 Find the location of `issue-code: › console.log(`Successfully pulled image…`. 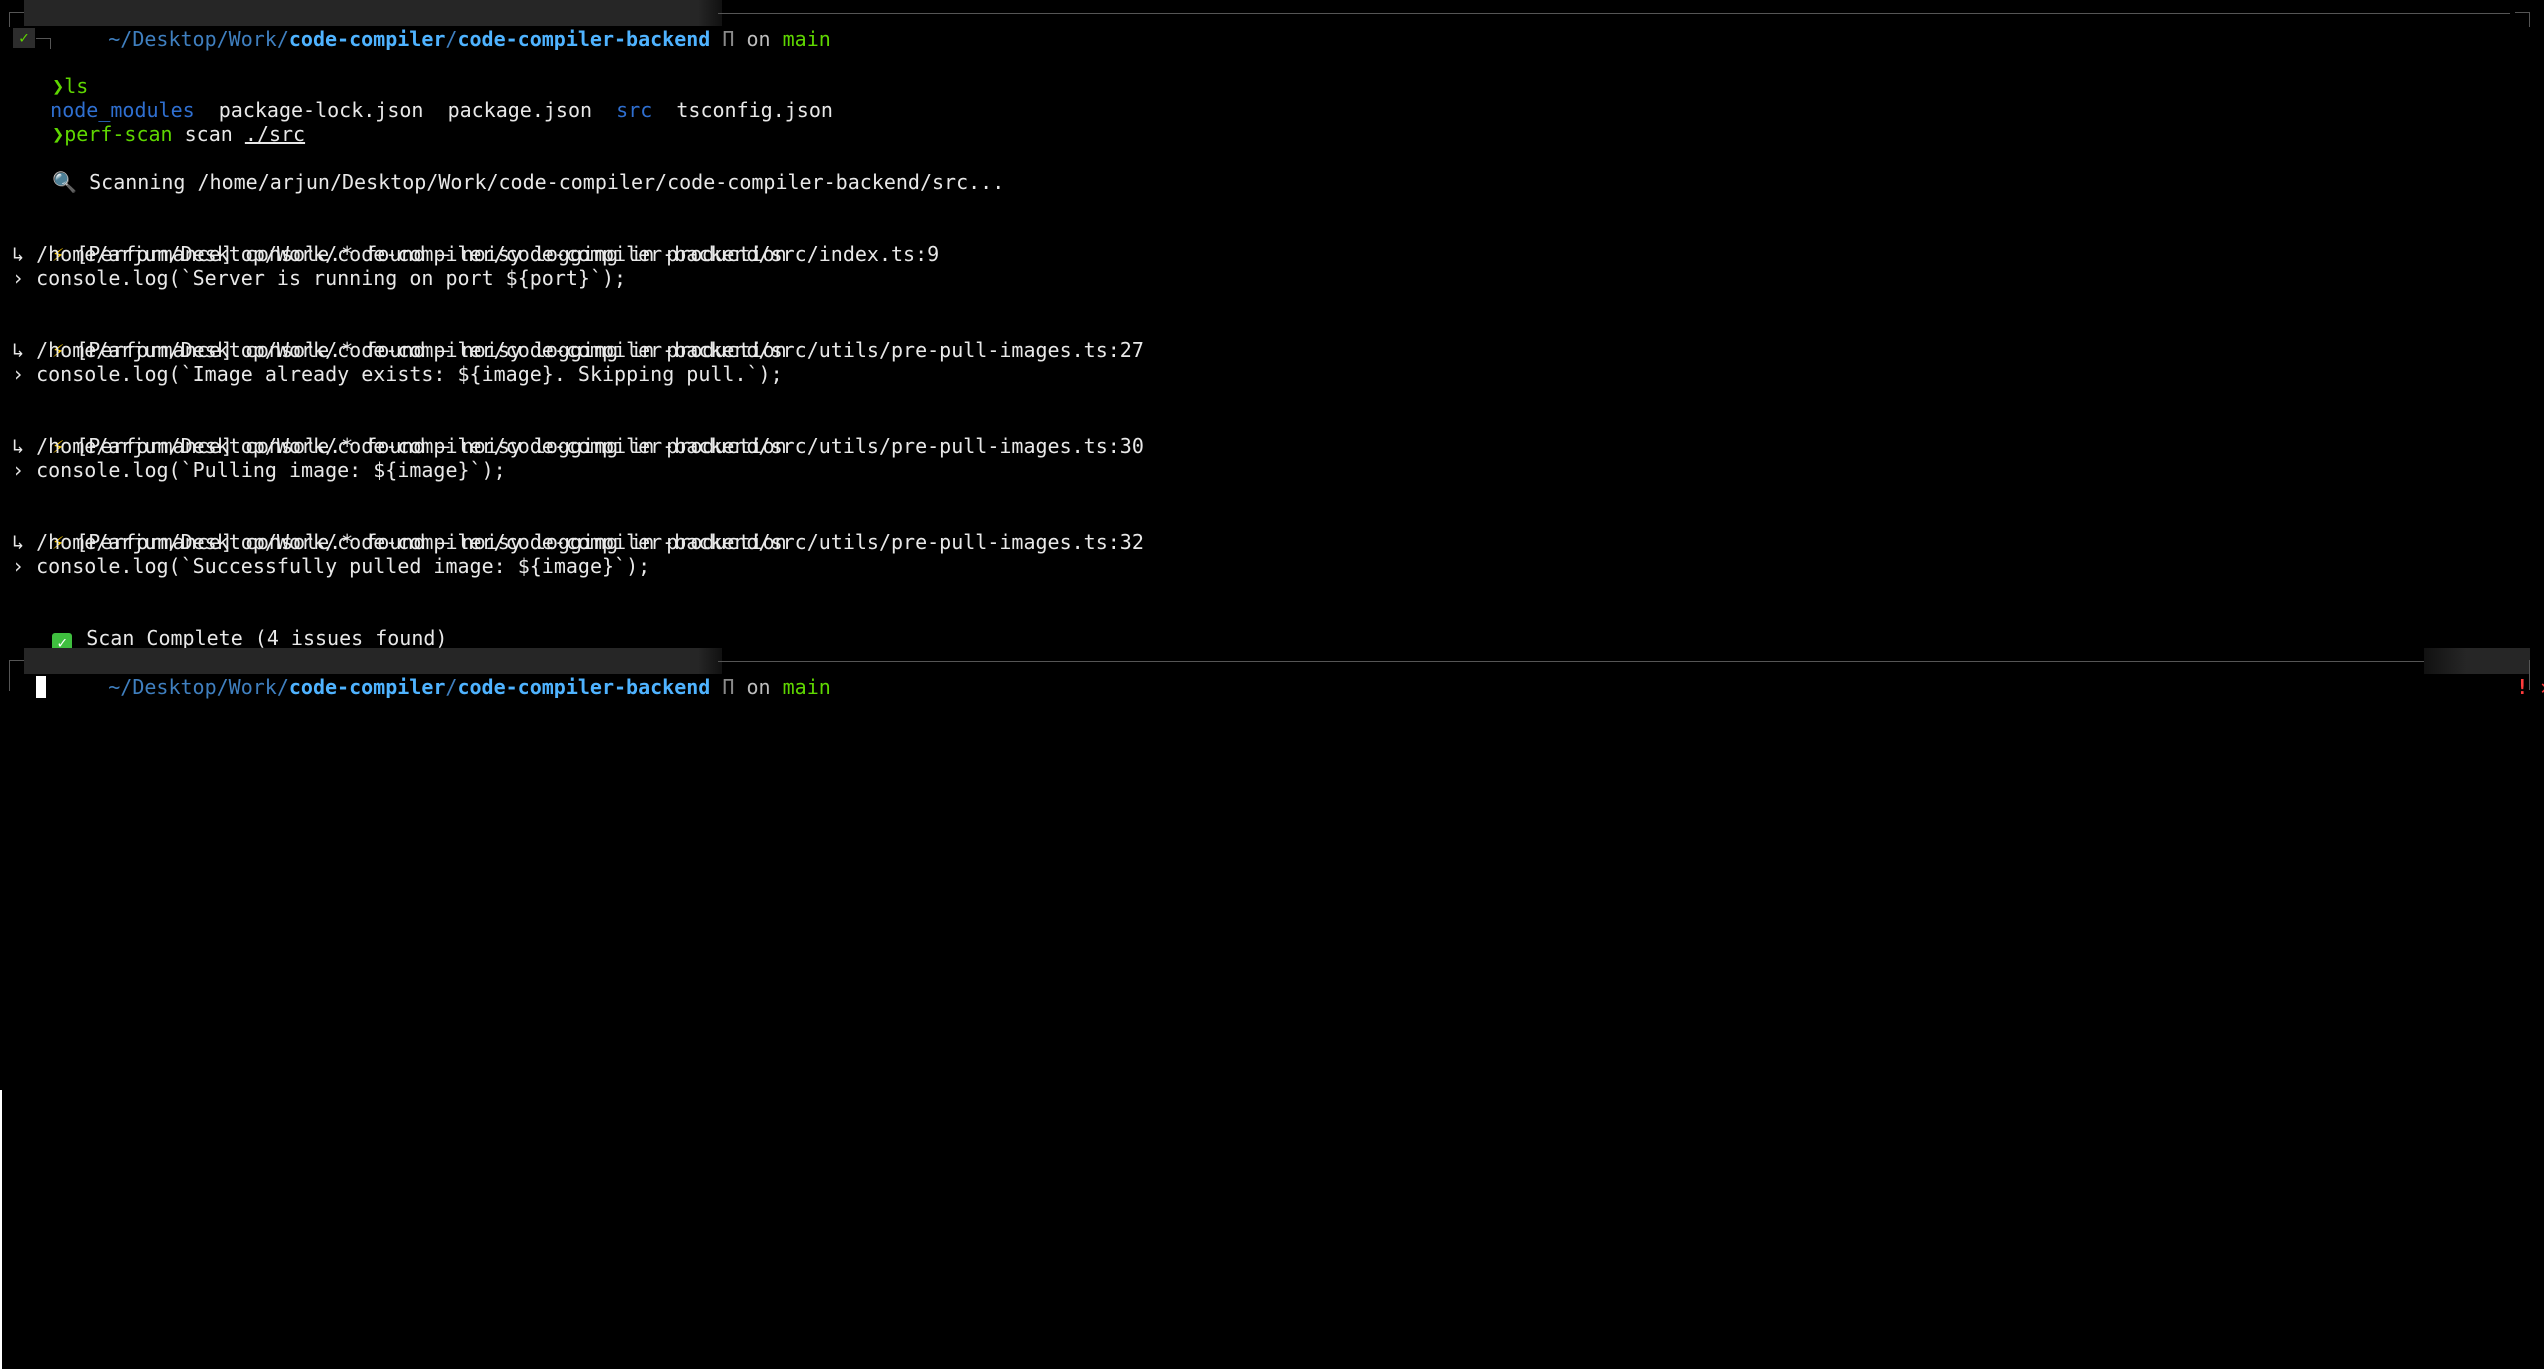

issue-code: › console.log(`Successfully pulled image… is located at coordinates (331, 566).